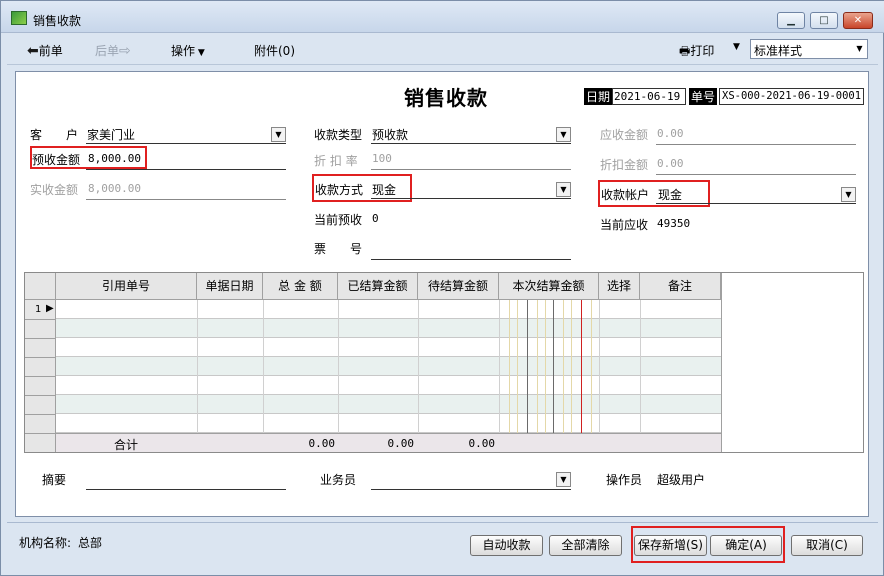  I want to click on salesperson-dropdown-icon: ▼, so click(563, 479).